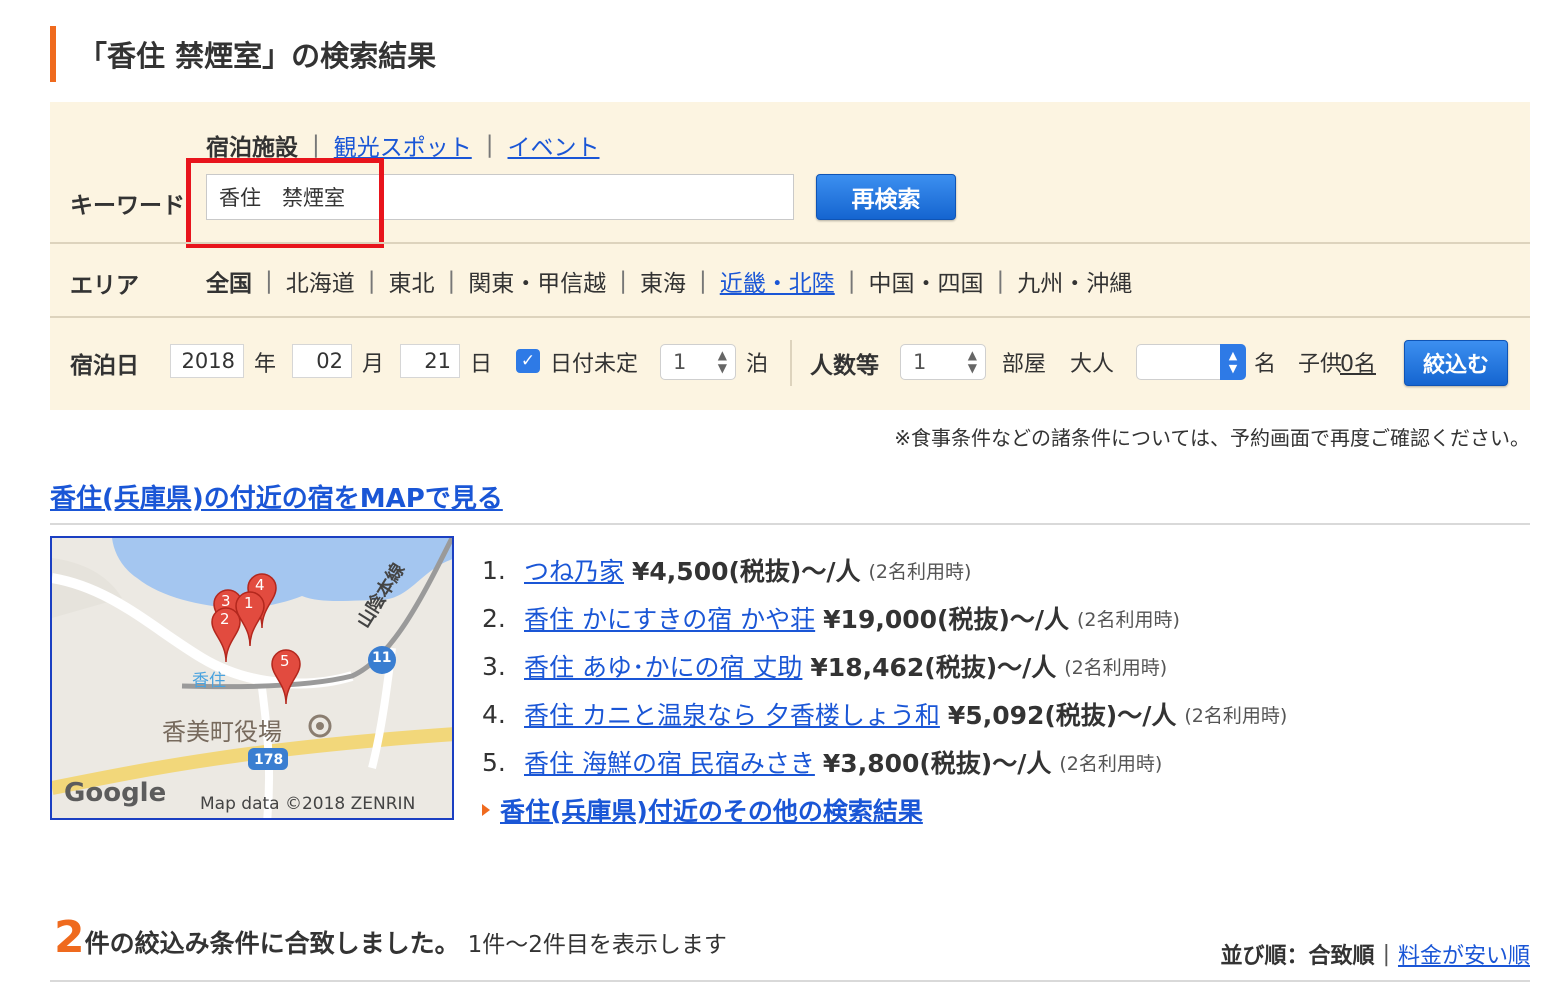  I want to click on more-results: 香住(兵庫県)付近のその他の検索結果, so click(702, 810).